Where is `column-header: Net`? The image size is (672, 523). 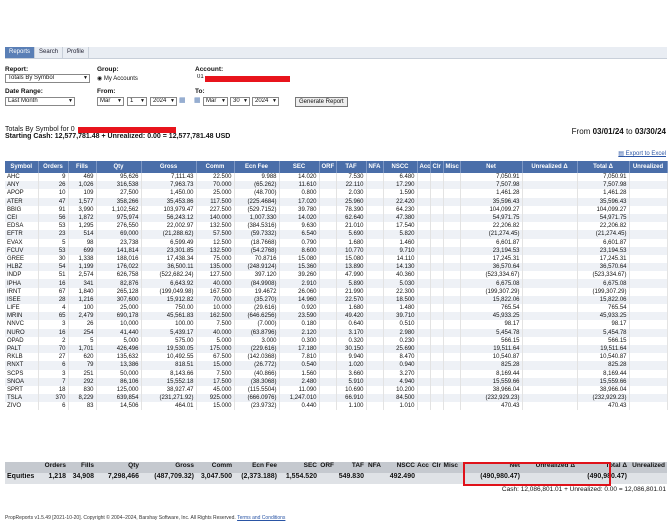 column-header: Net is located at coordinates (491, 167).